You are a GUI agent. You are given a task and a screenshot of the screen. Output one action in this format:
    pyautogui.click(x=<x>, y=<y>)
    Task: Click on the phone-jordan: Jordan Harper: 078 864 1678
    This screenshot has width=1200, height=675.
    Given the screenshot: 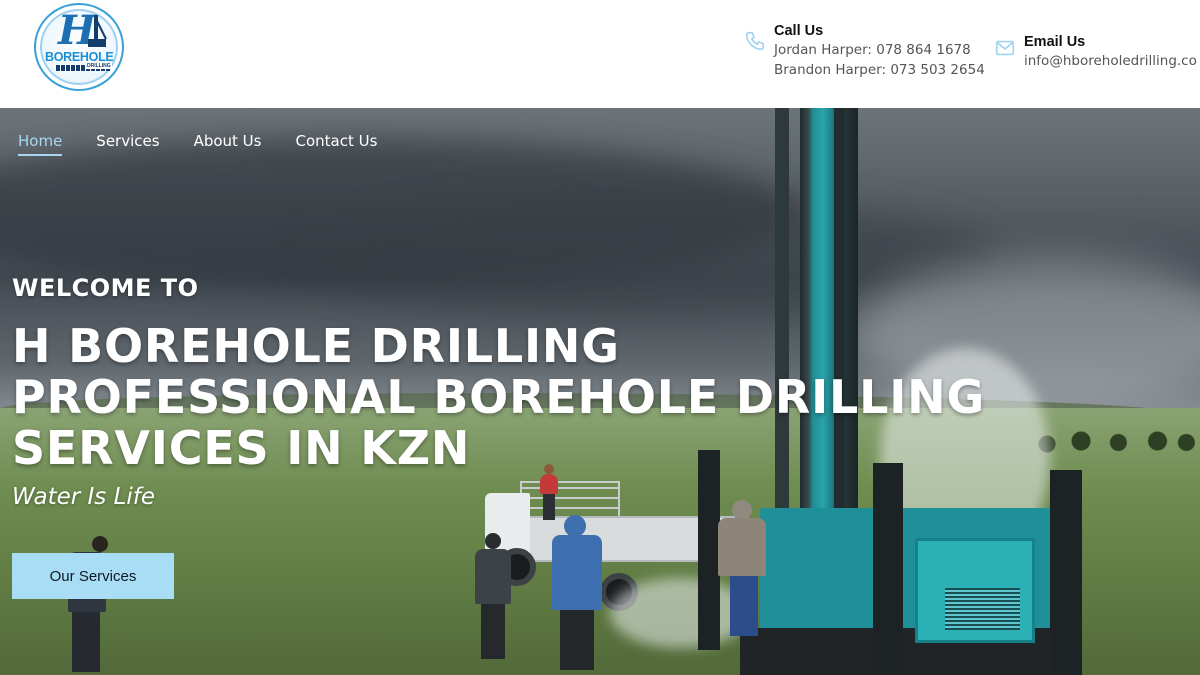 What is the action you would take?
    pyautogui.click(x=879, y=50)
    